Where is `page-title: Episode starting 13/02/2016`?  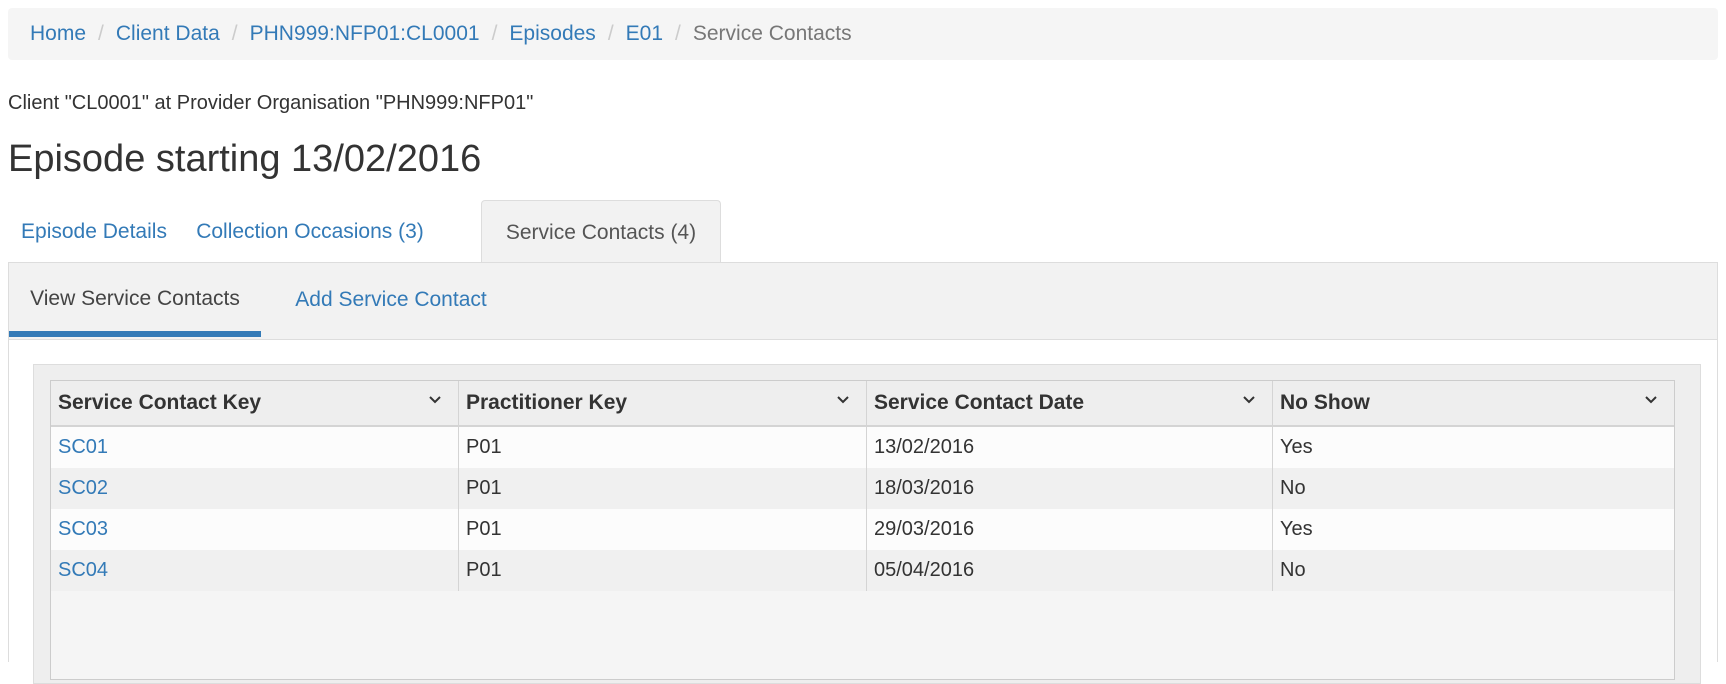 page-title: Episode starting 13/02/2016 is located at coordinates (245, 159).